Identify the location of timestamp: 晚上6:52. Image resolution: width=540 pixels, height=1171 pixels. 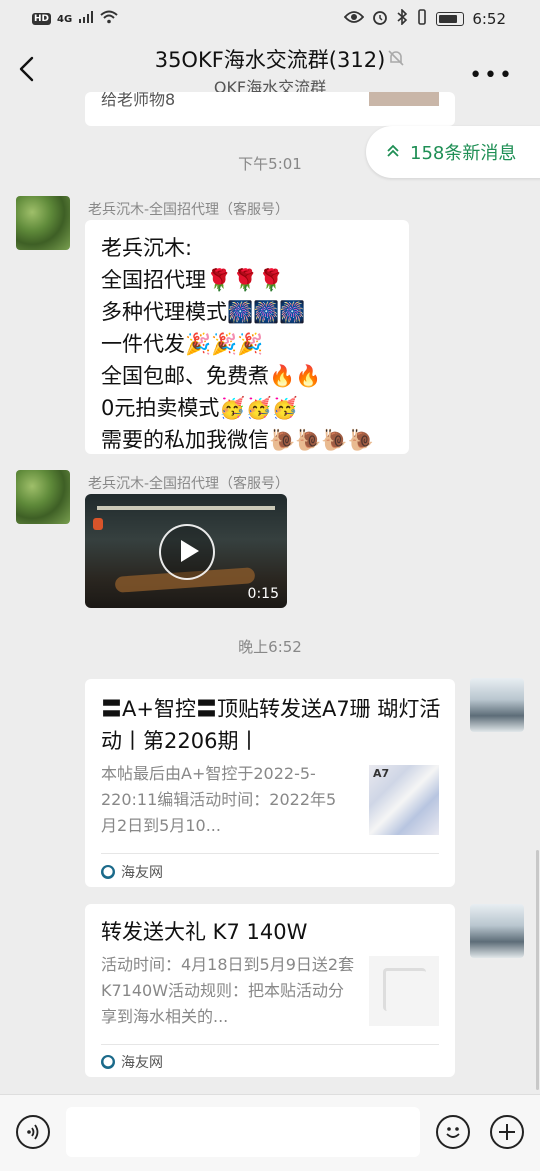
(270, 647).